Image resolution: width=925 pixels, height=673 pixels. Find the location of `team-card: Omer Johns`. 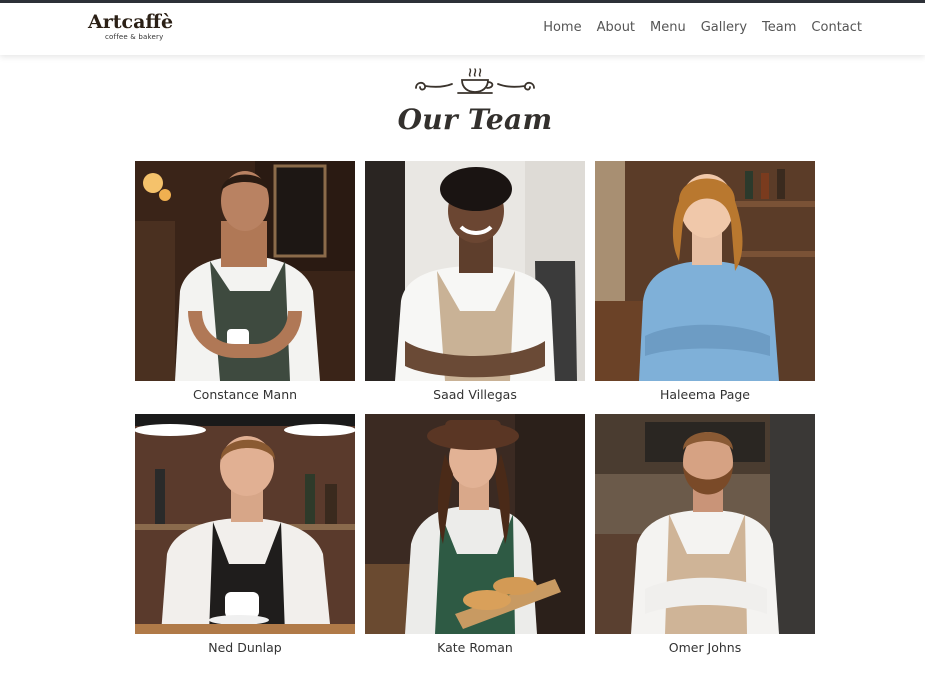

team-card: Omer Johns is located at coordinates (705, 540).